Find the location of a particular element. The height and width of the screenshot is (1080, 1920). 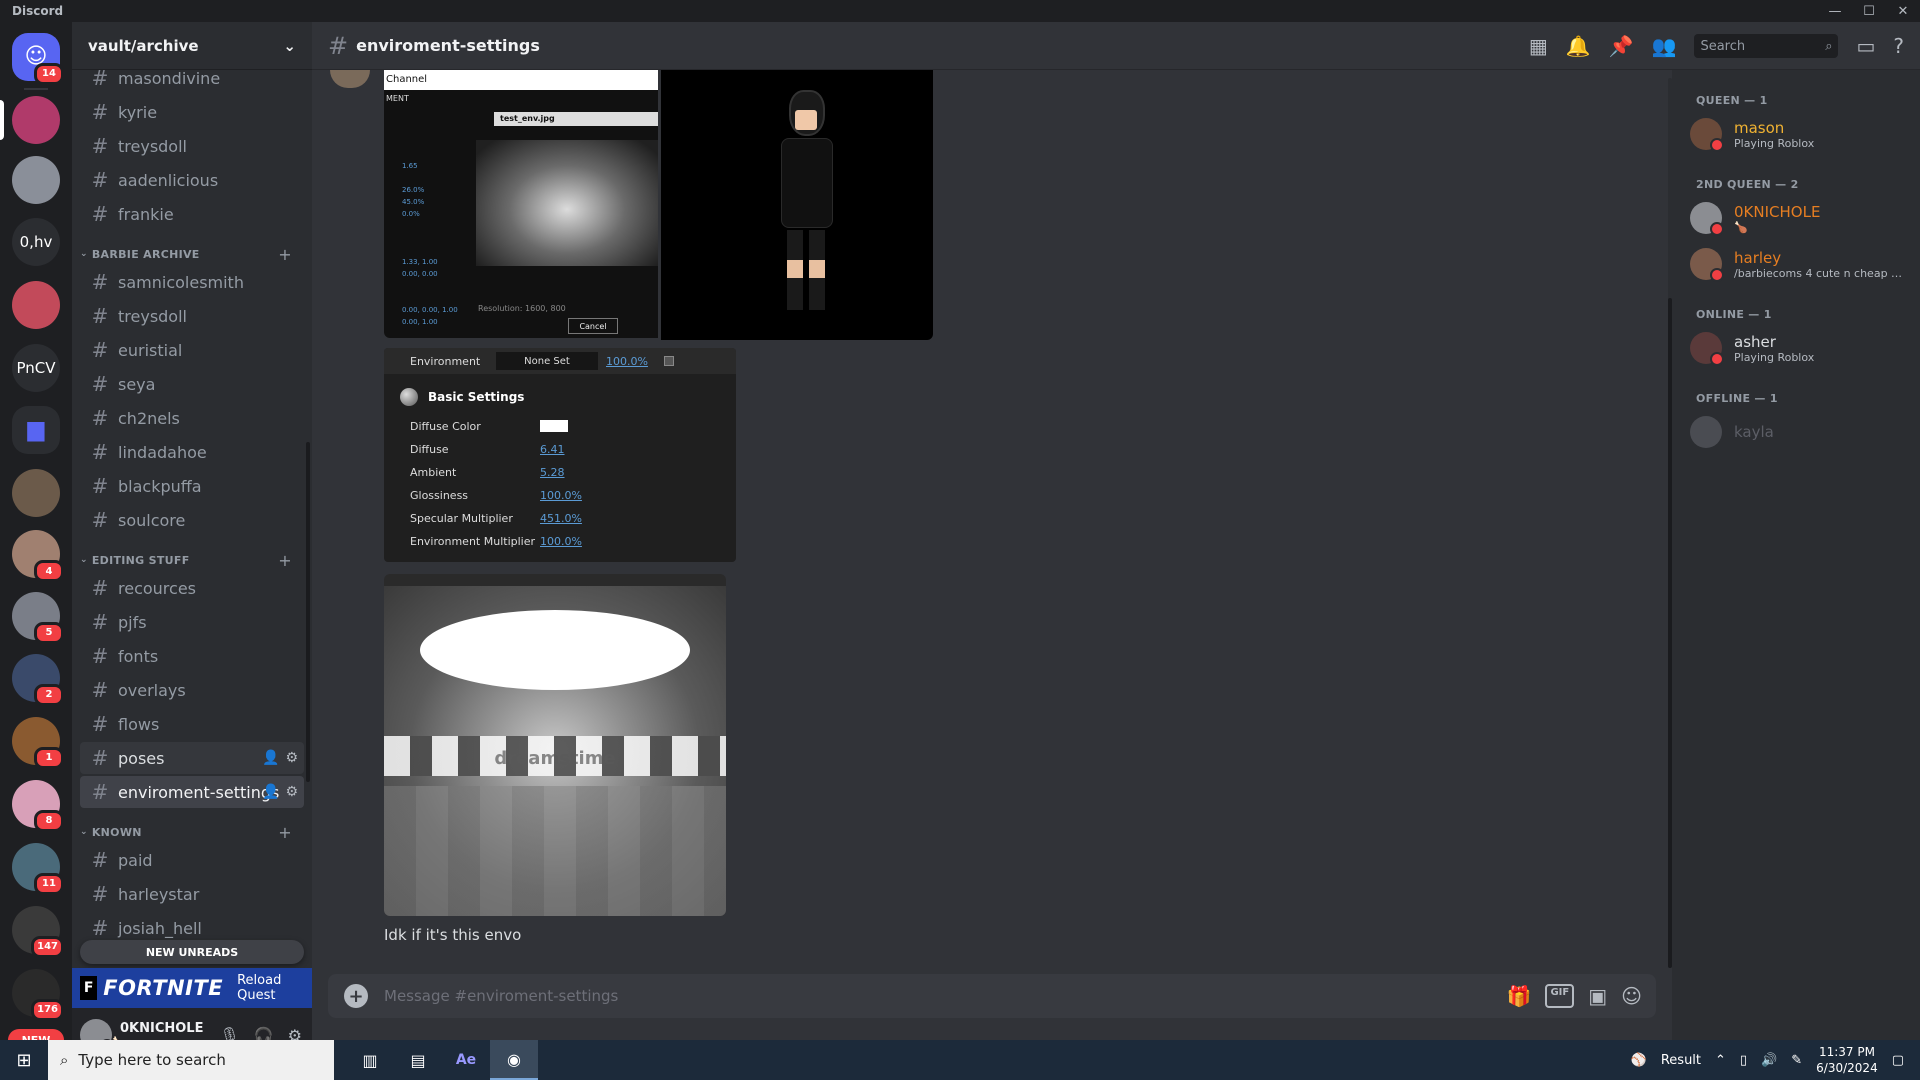

after-effects-icon: Ae is located at coordinates (466, 1060).